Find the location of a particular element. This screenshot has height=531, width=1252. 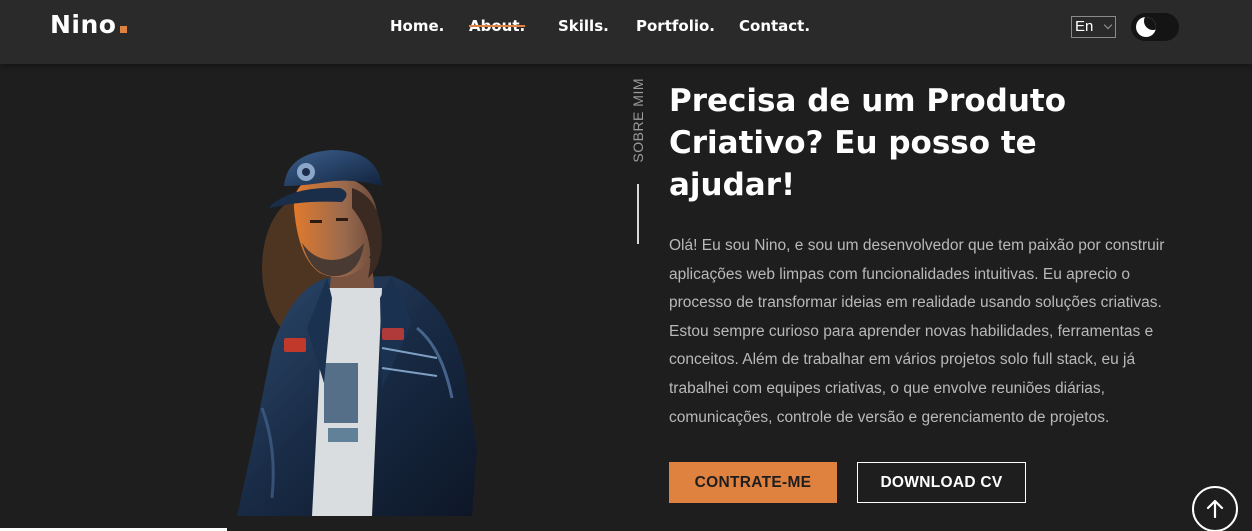

nav-portfolio: Portfolio. is located at coordinates (675, 26).